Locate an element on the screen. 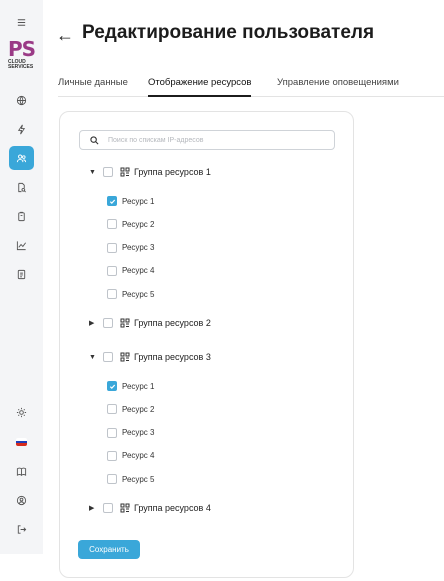 This screenshot has width=444, height=581. search-field is located at coordinates (207, 140).